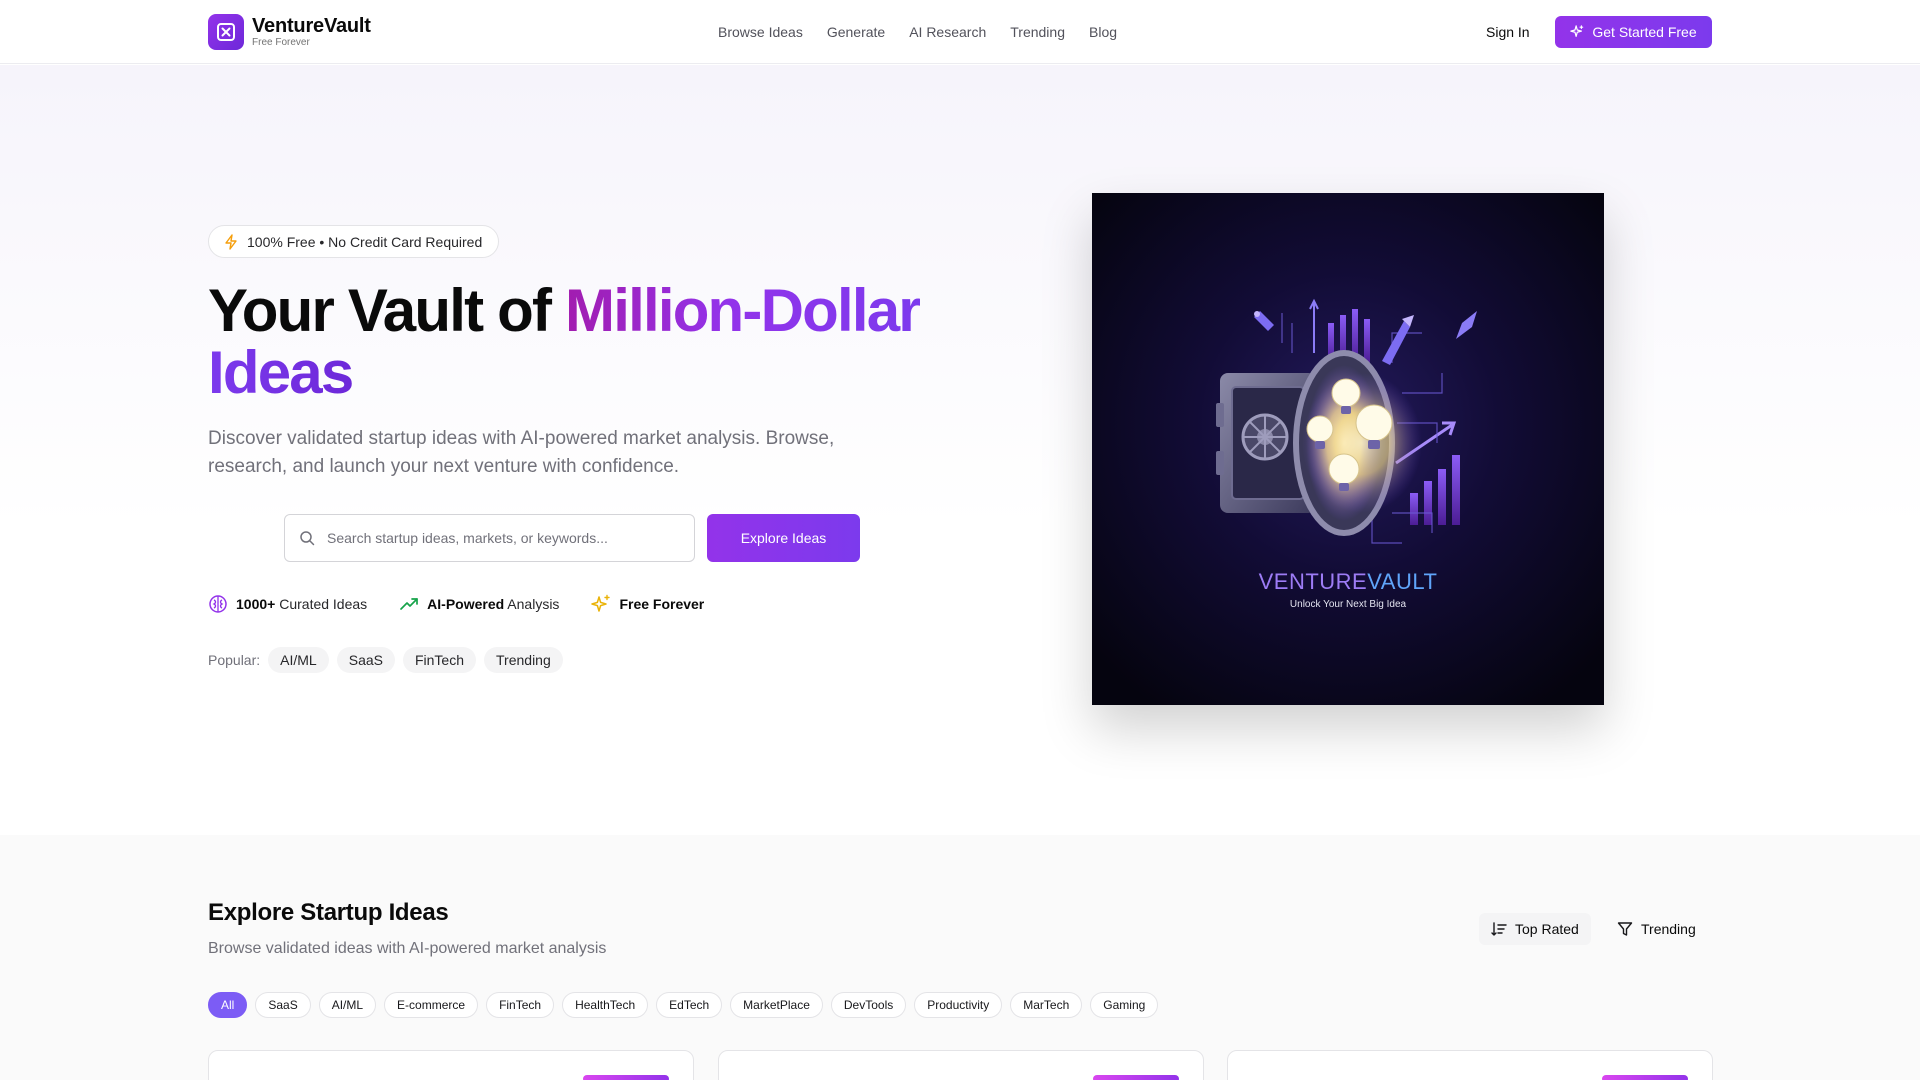 This screenshot has height=1080, width=1920. Describe the element at coordinates (520, 1005) in the screenshot. I see `category-fintech: FinTech` at that location.